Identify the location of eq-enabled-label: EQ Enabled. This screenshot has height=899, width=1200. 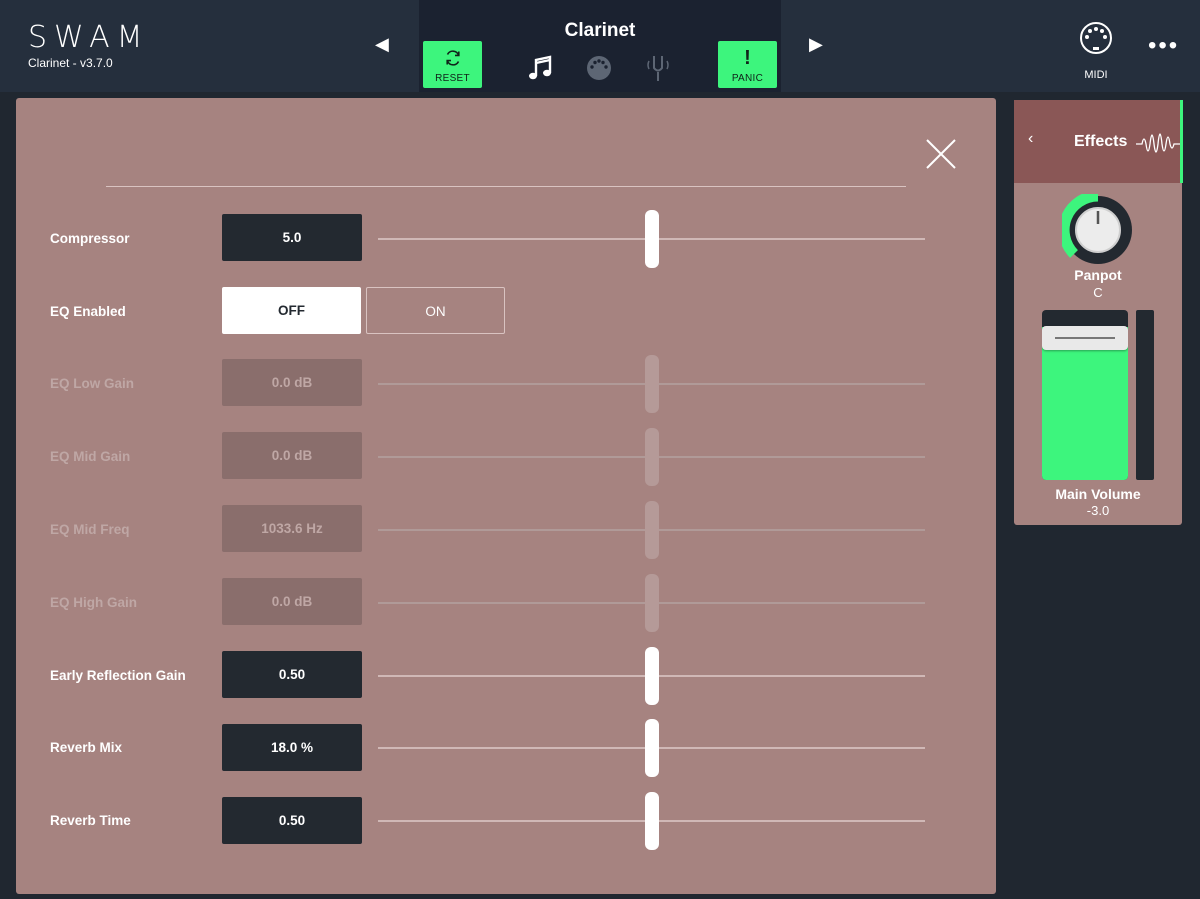
(88, 311).